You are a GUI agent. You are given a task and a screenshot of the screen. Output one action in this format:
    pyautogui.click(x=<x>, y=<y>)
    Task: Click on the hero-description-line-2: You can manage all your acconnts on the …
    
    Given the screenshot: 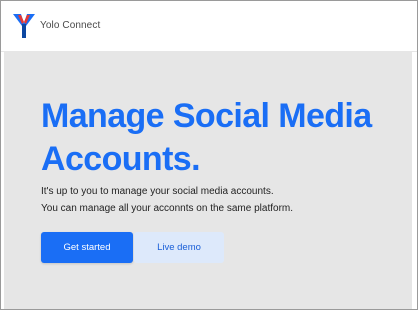 What is the action you would take?
    pyautogui.click(x=167, y=208)
    